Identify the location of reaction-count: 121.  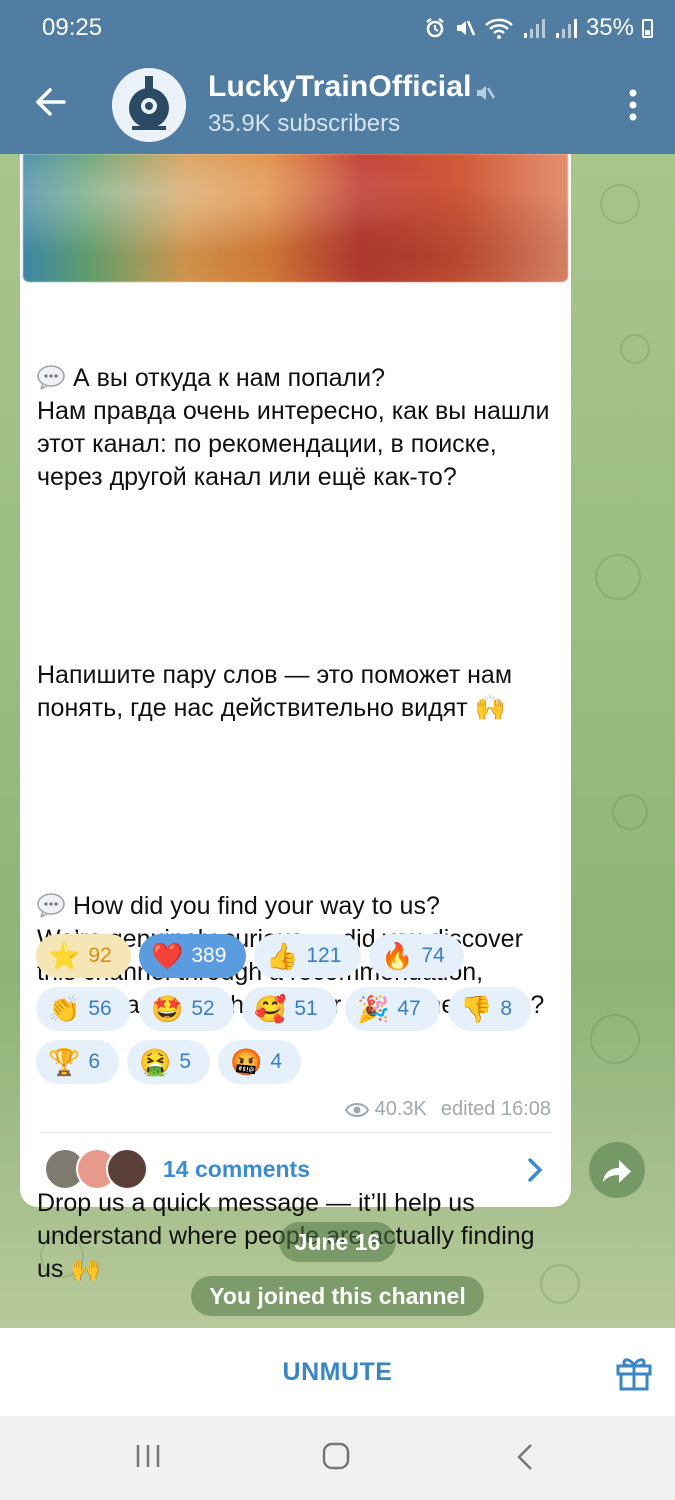
(324, 955).